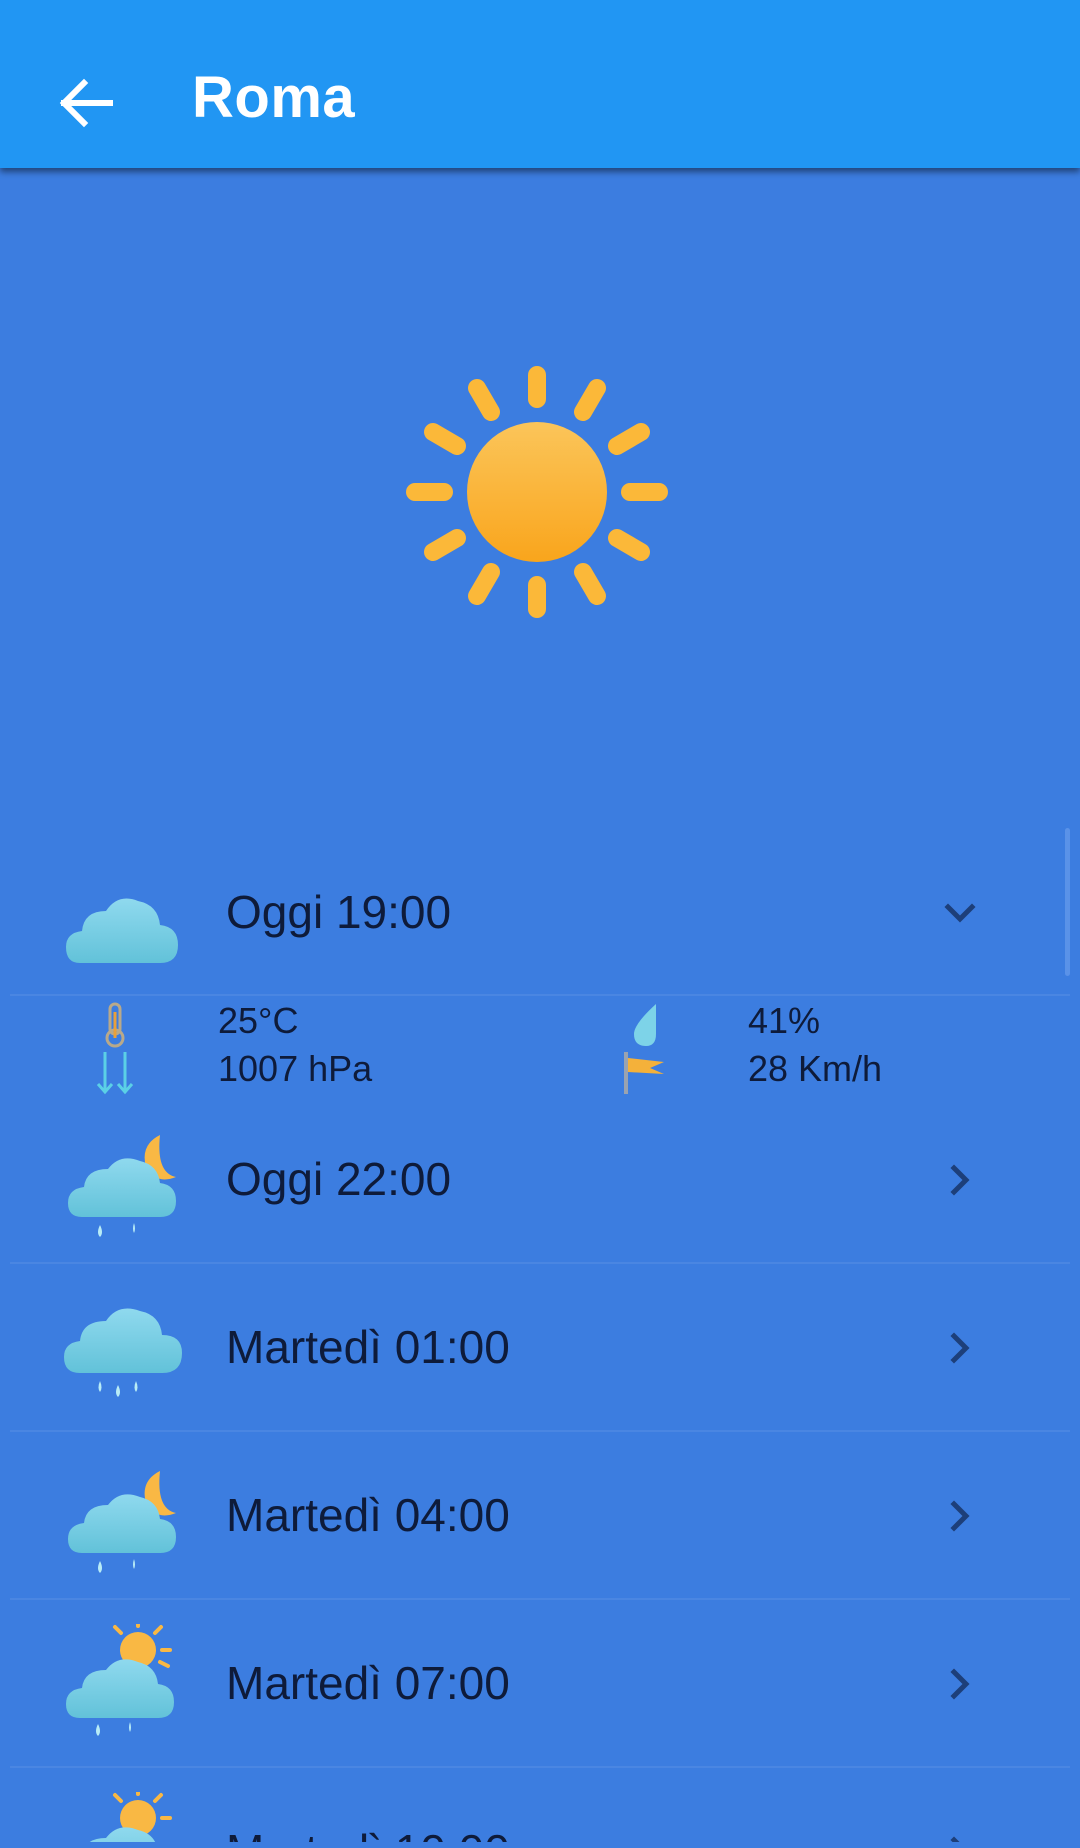 The image size is (1080, 1848). Describe the element at coordinates (339, 912) in the screenshot. I see `forecast-label: Oggi 19:00` at that location.